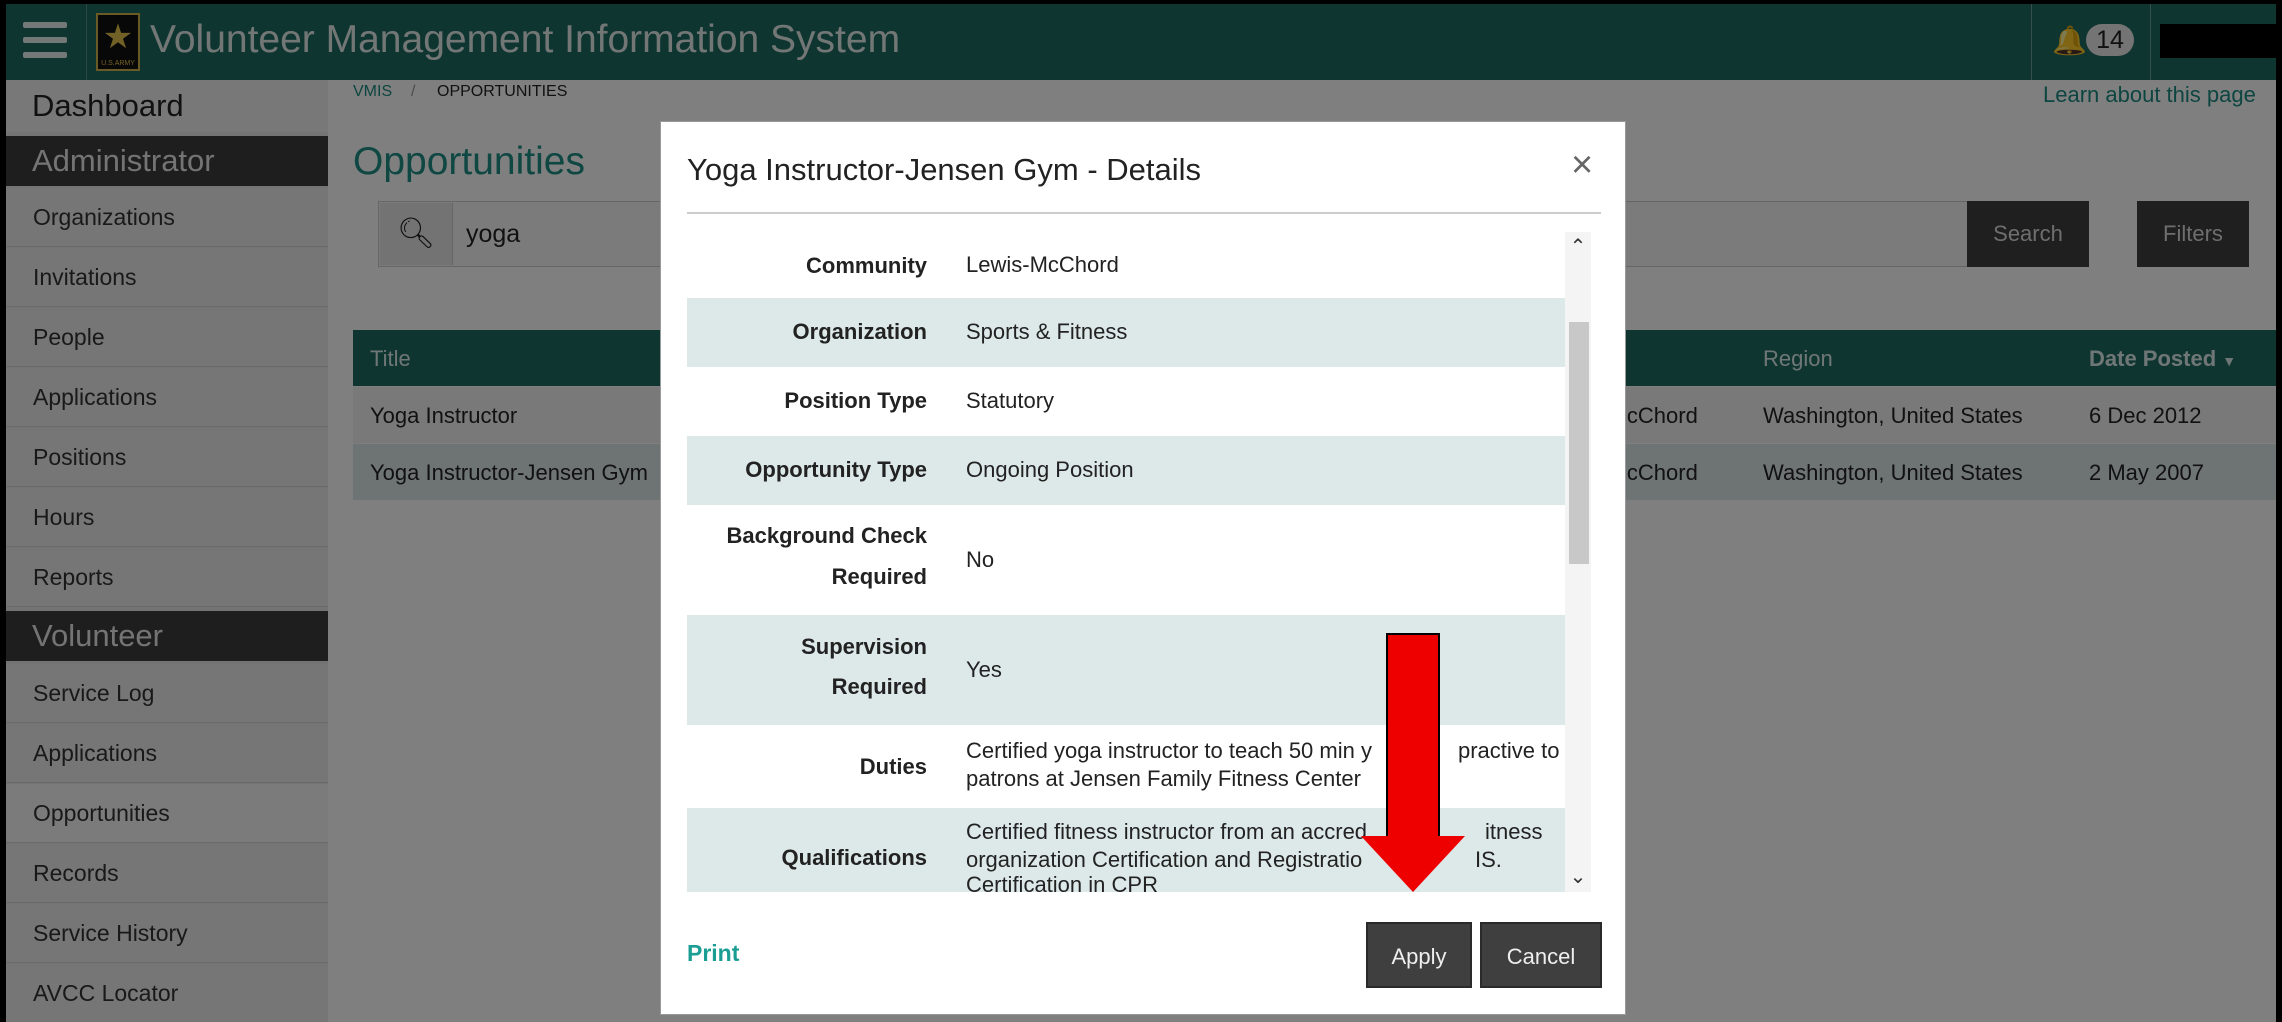 The image size is (2282, 1022). What do you see at coordinates (1579, 443) in the screenshot?
I see `scrollbar-thumb` at bounding box center [1579, 443].